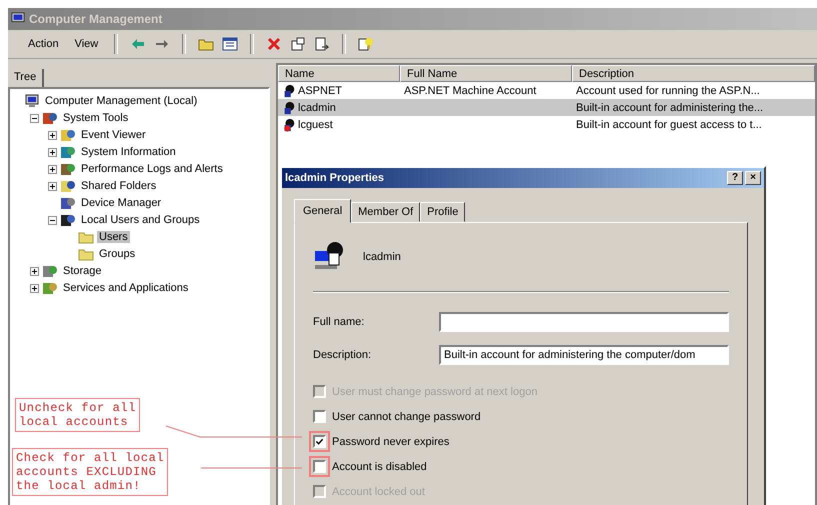  What do you see at coordinates (77, 415) in the screenshot?
I see `annotation-note: Uncheck for all local accounts` at bounding box center [77, 415].